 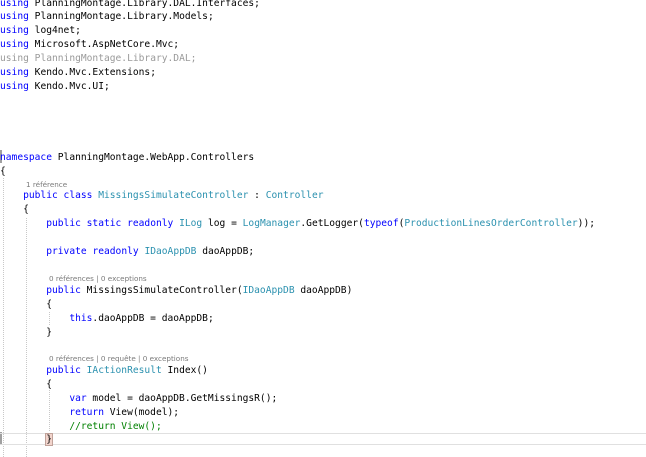 What do you see at coordinates (26, 157) in the screenshot?
I see `keyword-namespace: namespace` at bounding box center [26, 157].